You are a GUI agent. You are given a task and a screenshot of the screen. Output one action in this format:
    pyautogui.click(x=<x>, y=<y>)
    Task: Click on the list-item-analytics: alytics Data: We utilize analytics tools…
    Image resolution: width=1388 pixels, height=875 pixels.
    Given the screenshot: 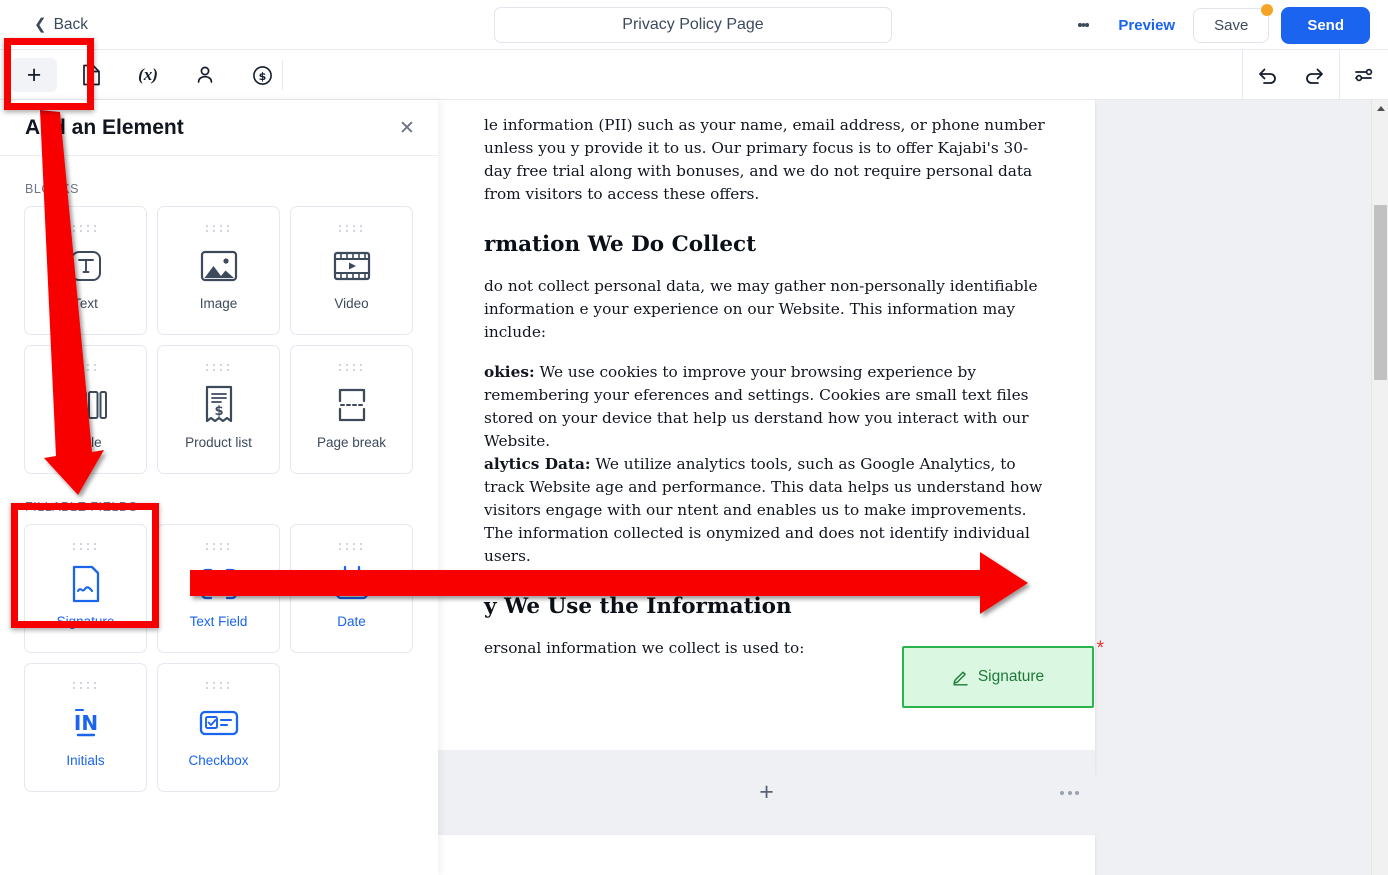 What is the action you would take?
    pyautogui.click(x=765, y=510)
    